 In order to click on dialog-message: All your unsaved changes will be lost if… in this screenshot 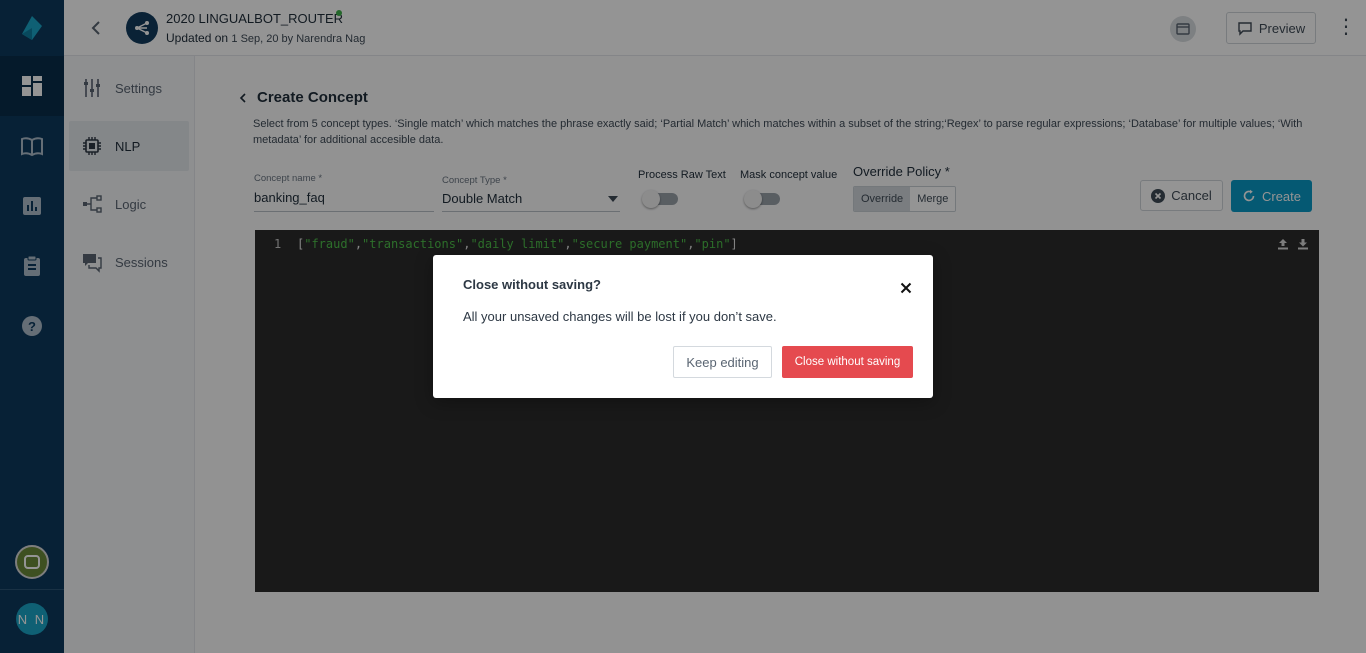, I will do `click(620, 316)`.